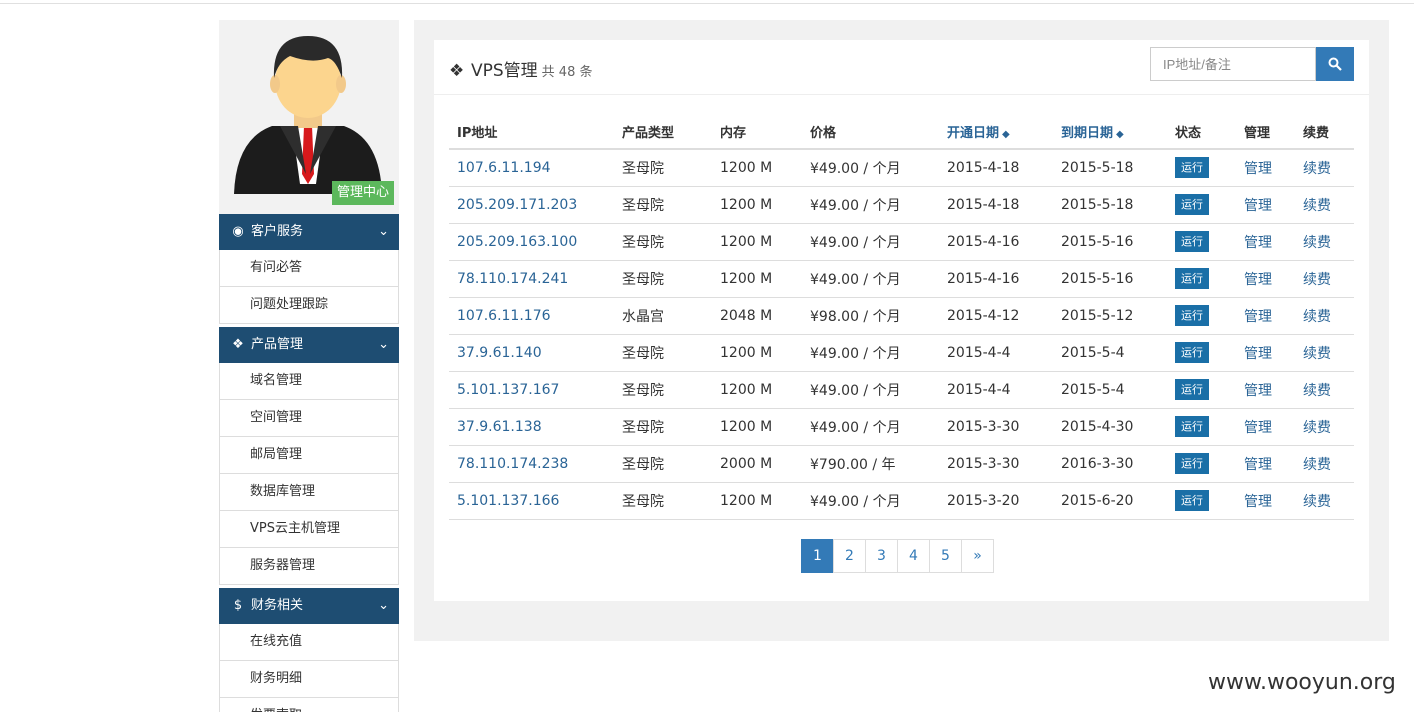 The height and width of the screenshot is (712, 1414). Describe the element at coordinates (870, 316) in the screenshot. I see `price: ¥98.00 / 个月` at that location.